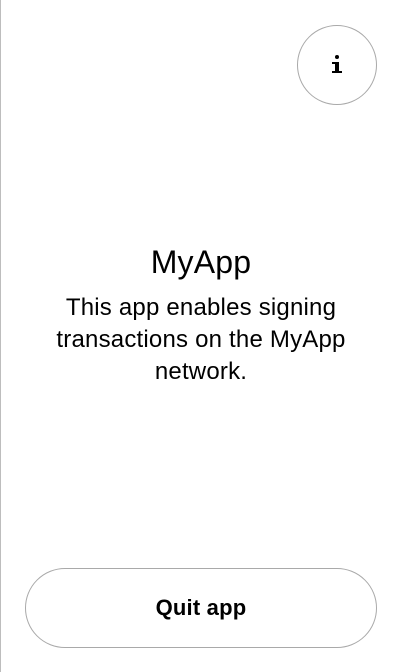  I want to click on quit-app-button: Quit app, so click(201, 608).